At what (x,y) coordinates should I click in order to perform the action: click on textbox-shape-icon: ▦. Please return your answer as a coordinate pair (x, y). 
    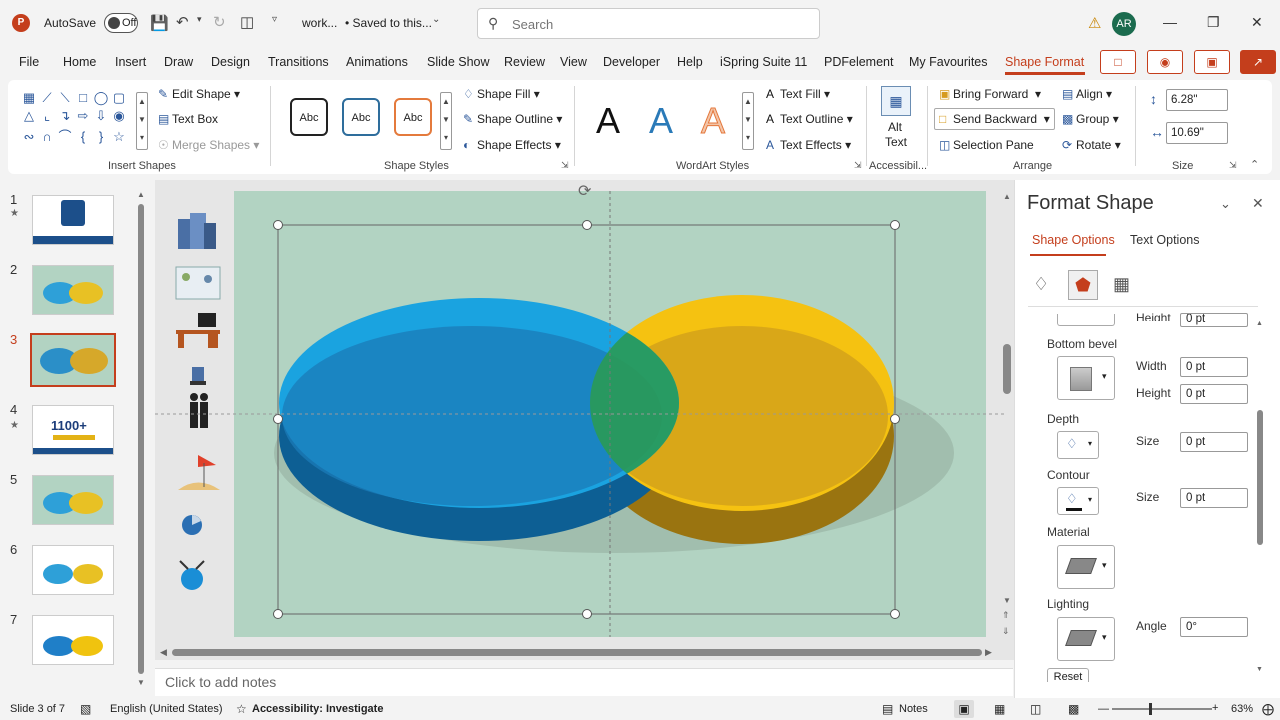
    Looking at the image, I should click on (29, 99).